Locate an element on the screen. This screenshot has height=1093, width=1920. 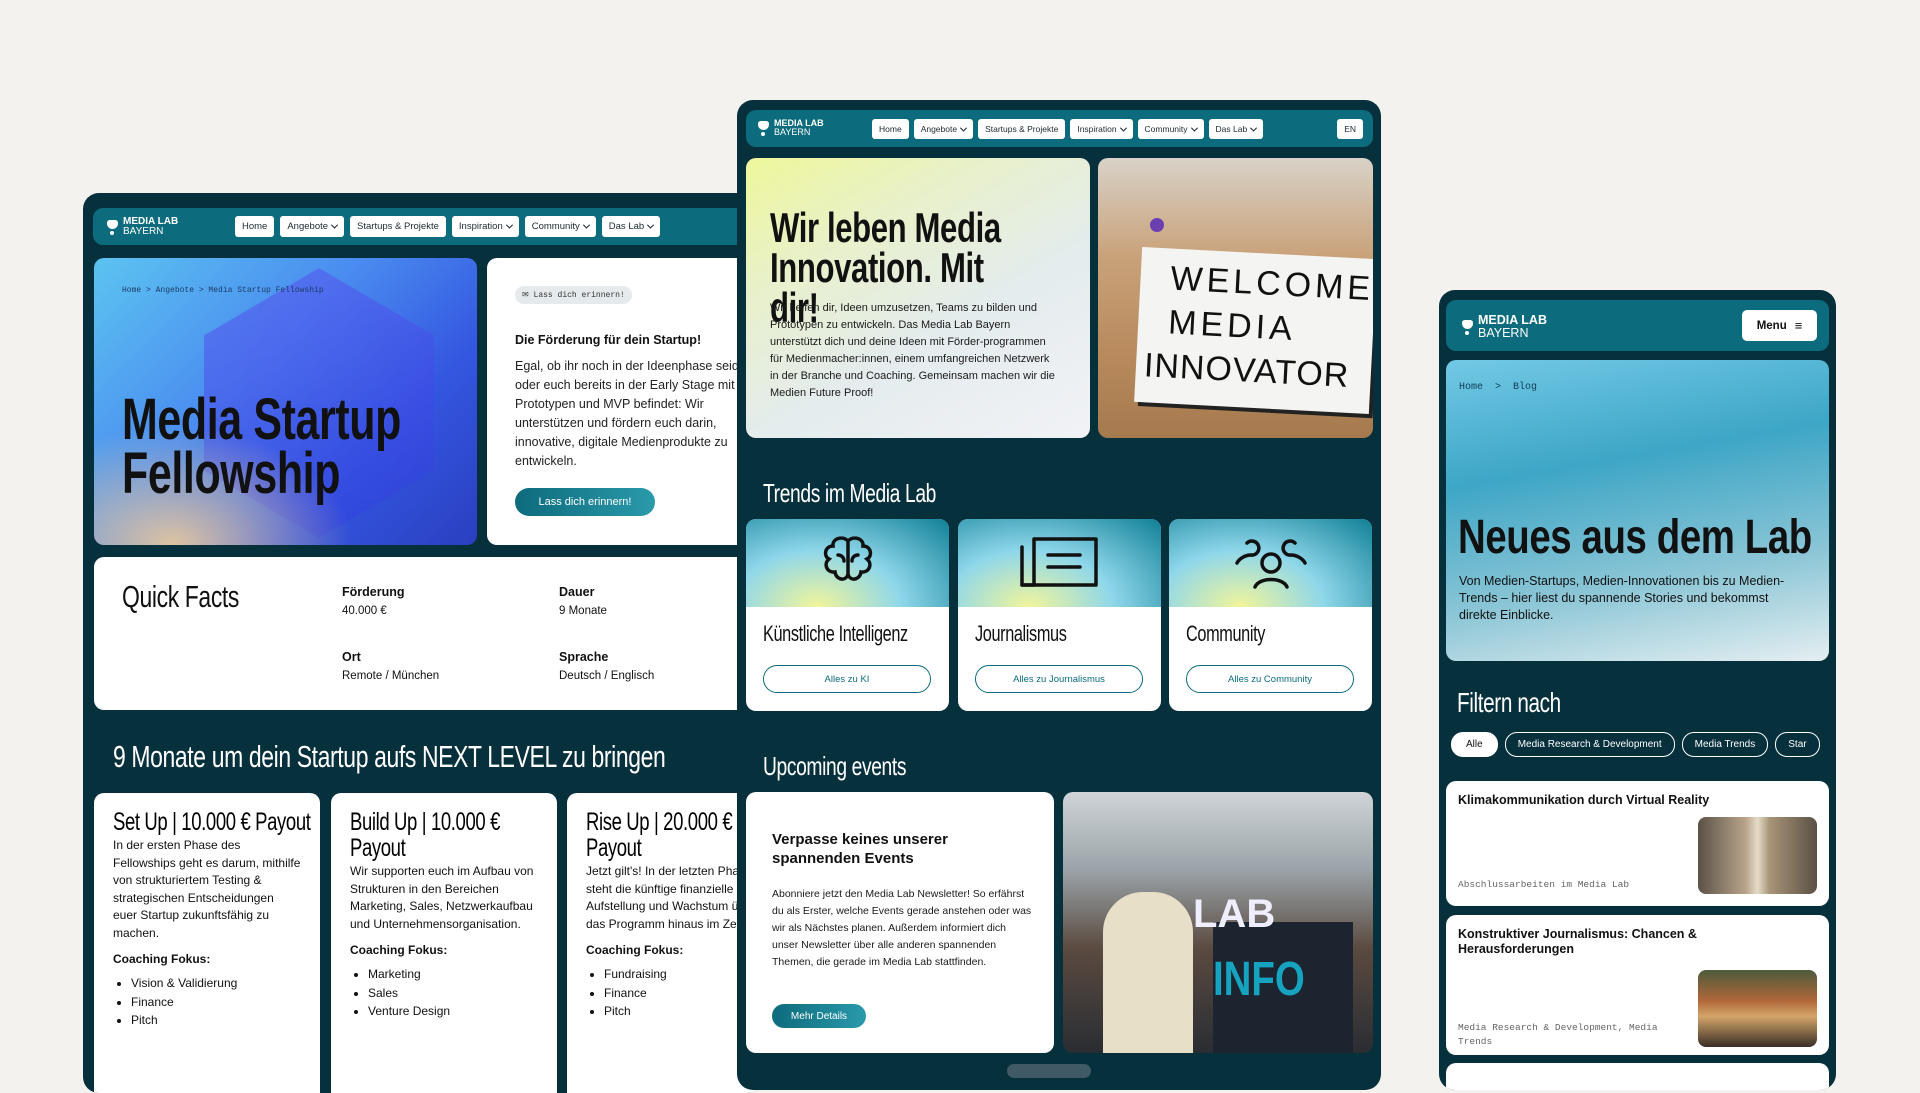
events-heading: Upcoming events is located at coordinates (835, 766).